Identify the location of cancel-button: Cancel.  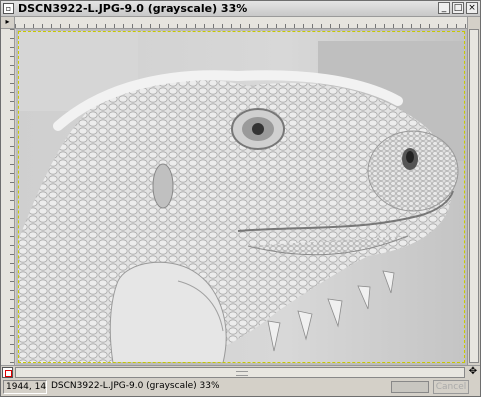
(451, 387).